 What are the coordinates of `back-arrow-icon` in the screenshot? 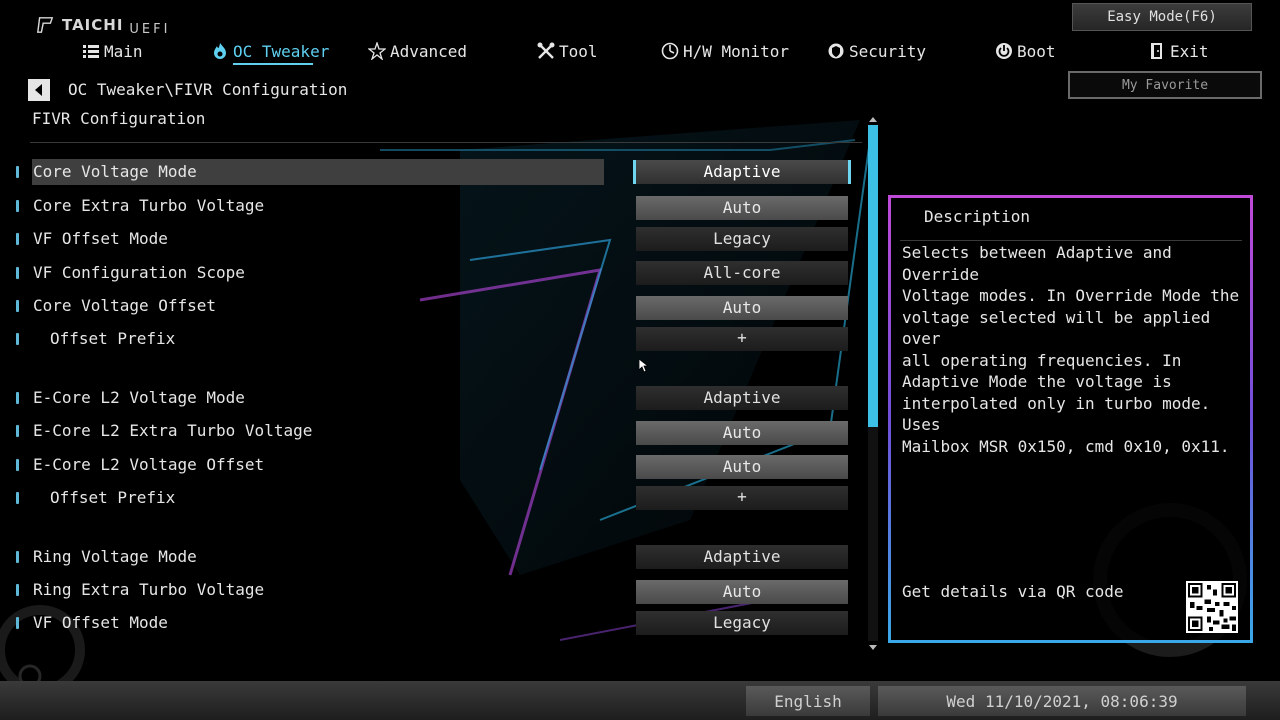 It's located at (38, 90).